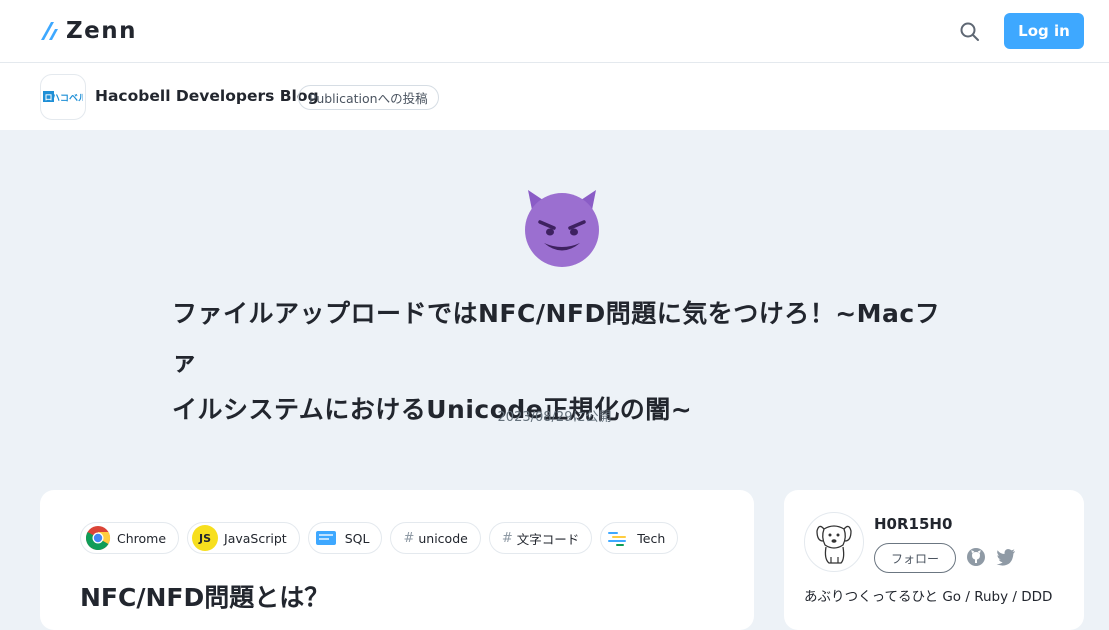 This screenshot has width=1109, height=630. I want to click on dog-avatar-icon, so click(834, 544).